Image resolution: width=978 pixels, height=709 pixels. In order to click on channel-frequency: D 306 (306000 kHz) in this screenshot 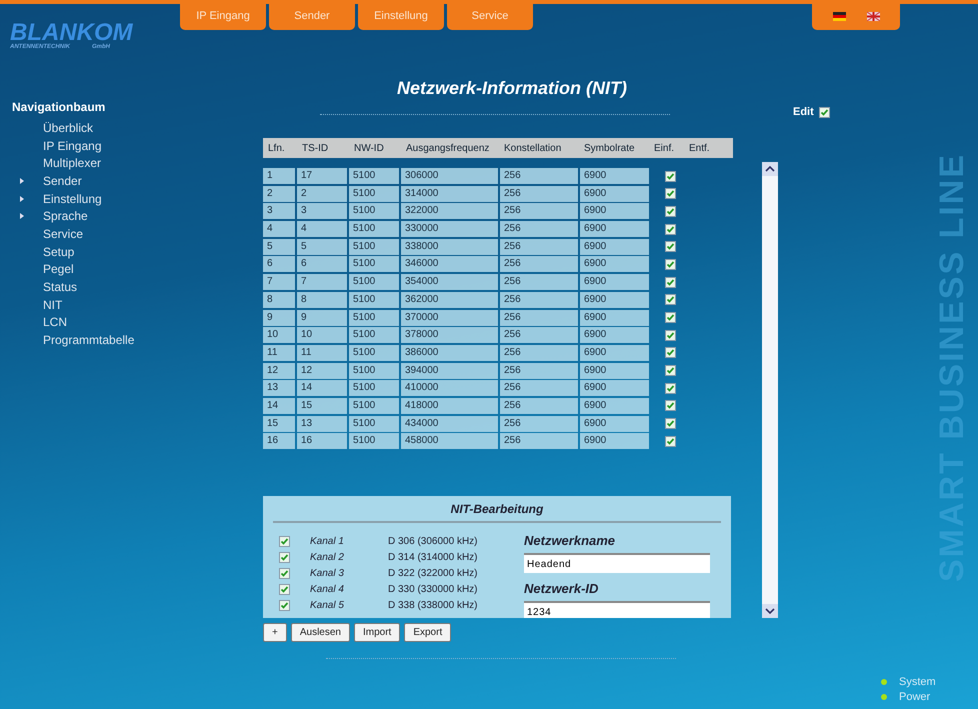, I will do `click(433, 541)`.